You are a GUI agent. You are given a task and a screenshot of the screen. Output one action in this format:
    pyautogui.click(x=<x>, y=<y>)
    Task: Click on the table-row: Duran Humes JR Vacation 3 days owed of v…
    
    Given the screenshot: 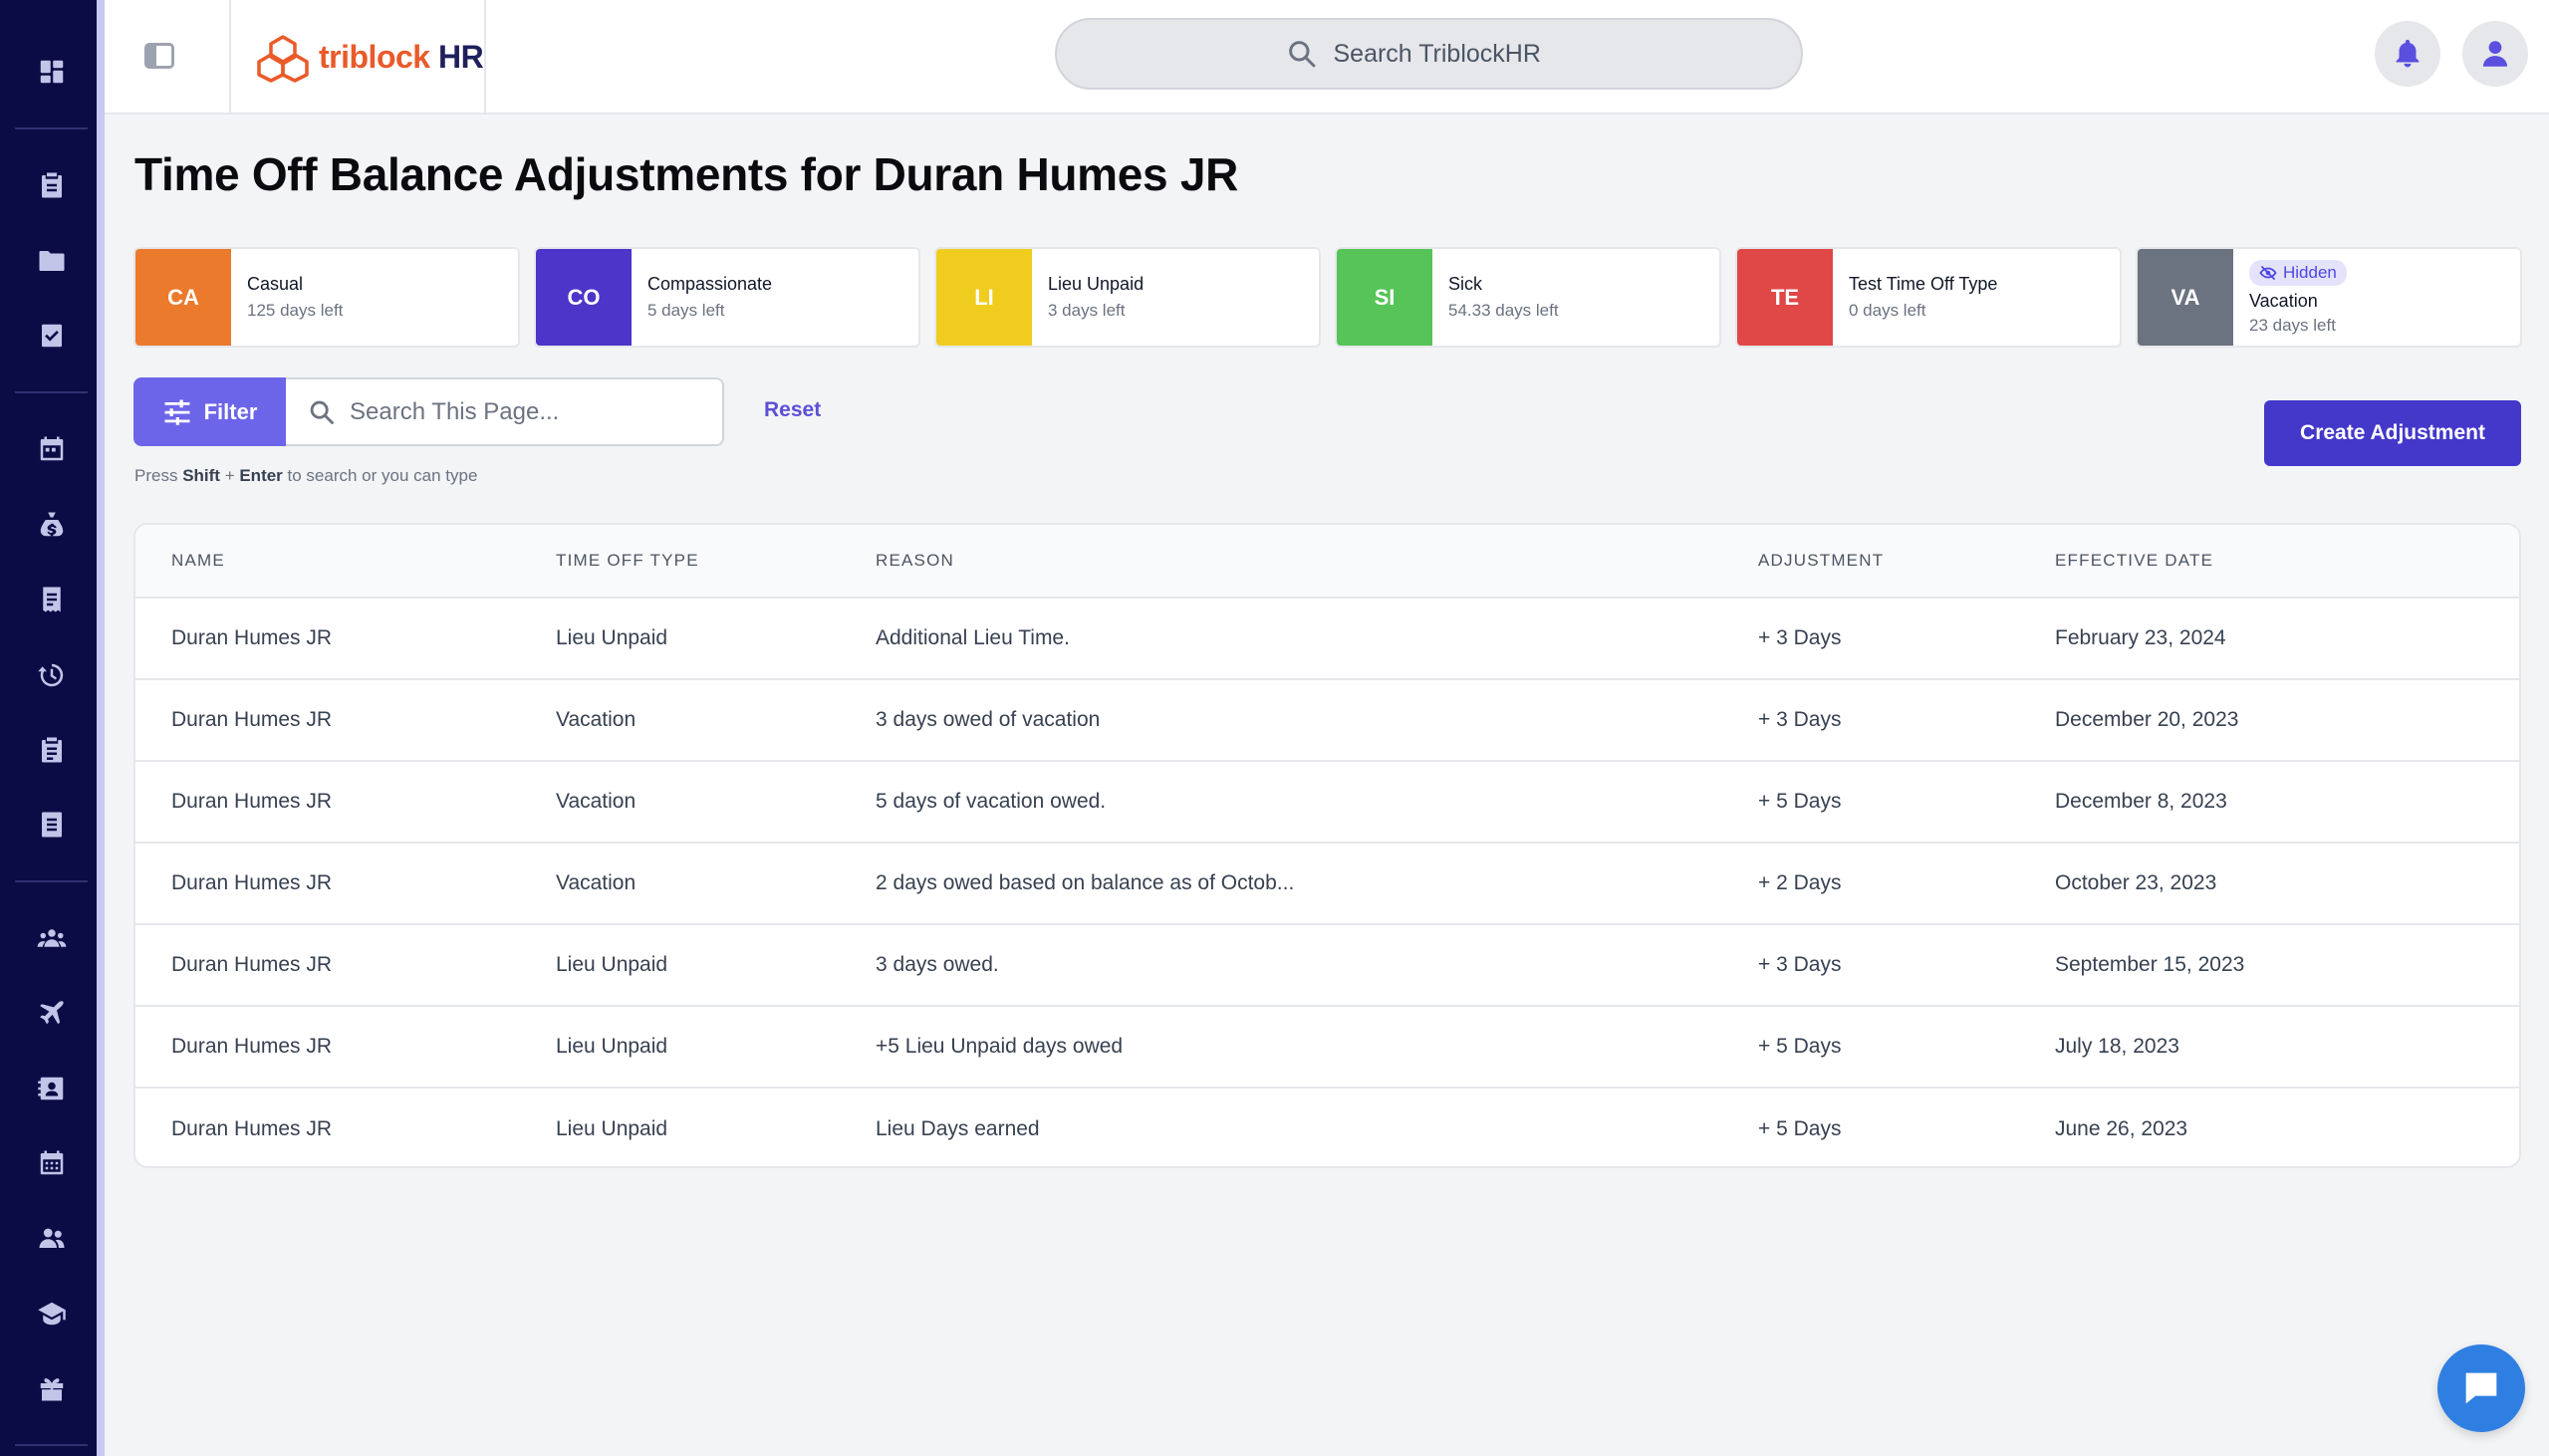 What is the action you would take?
    pyautogui.click(x=1327, y=720)
    